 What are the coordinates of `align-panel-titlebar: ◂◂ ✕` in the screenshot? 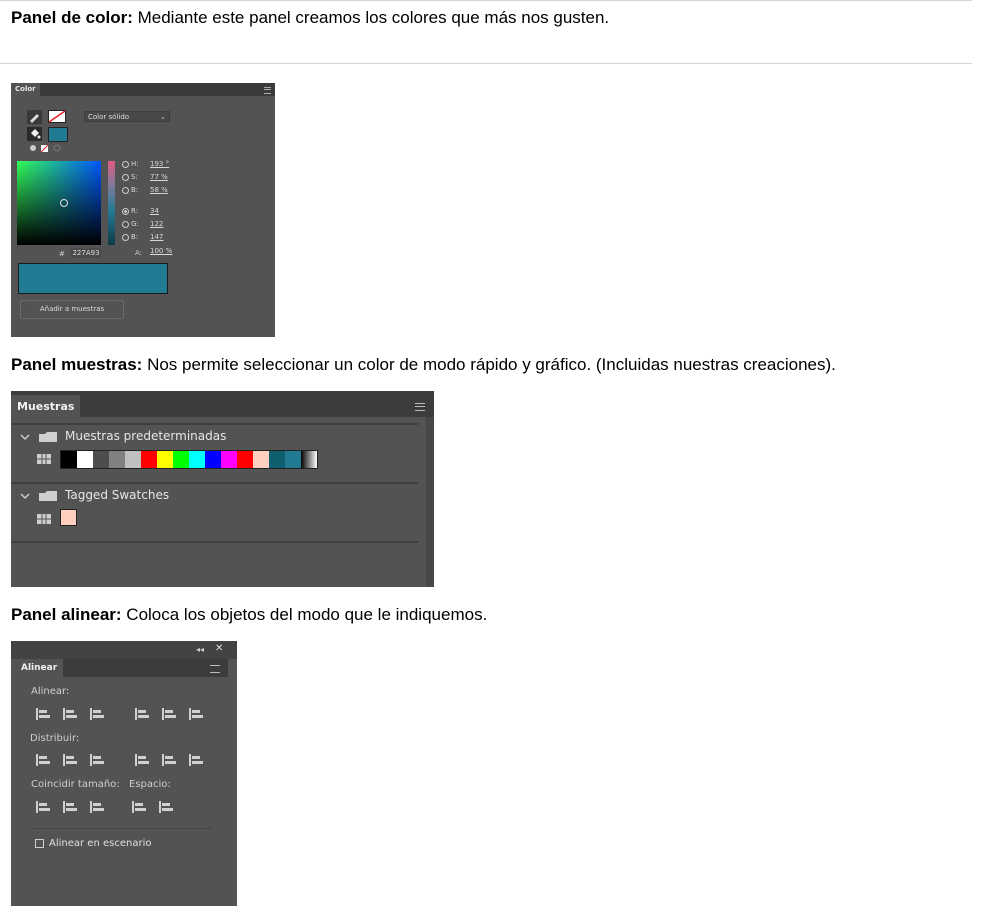 It's located at (124, 650).